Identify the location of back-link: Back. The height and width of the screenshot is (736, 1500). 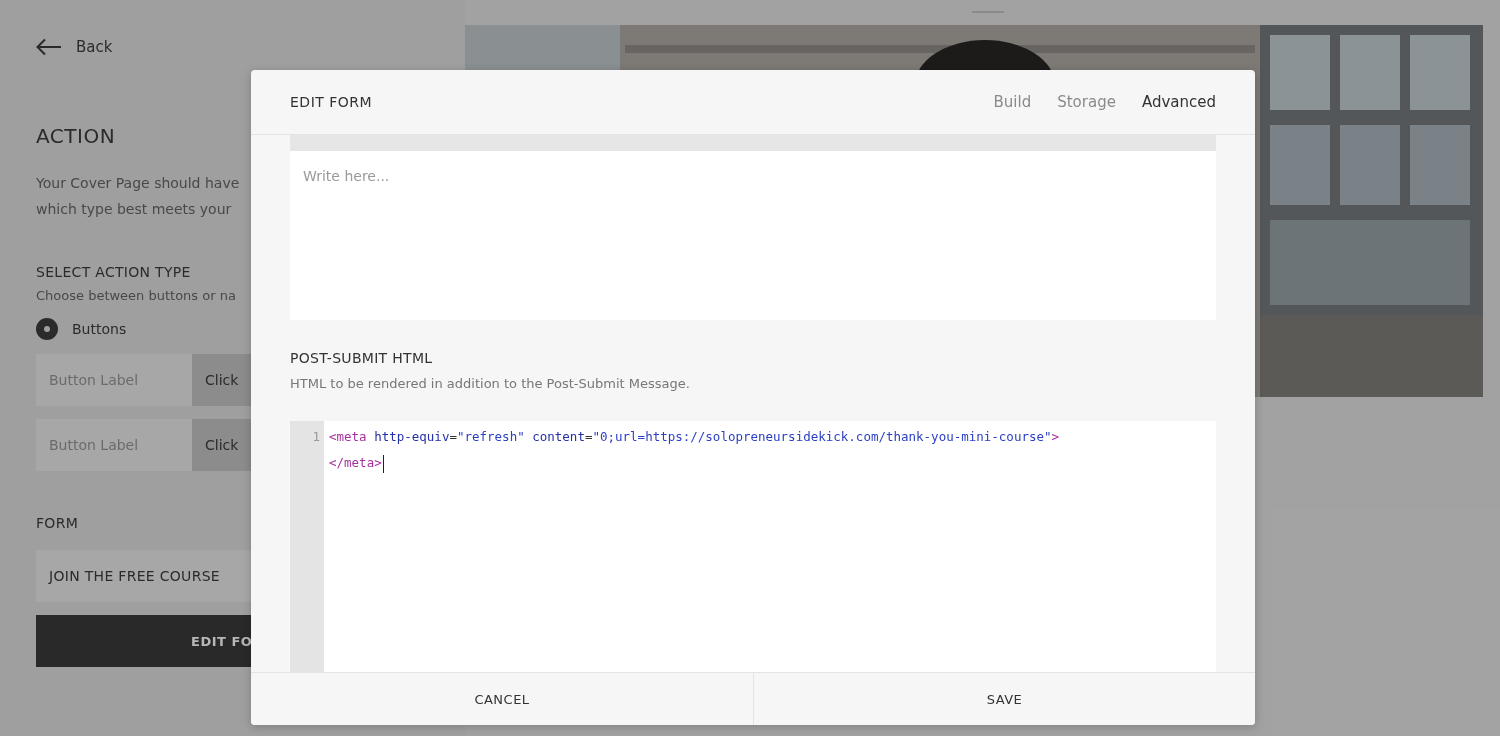
(94, 47).